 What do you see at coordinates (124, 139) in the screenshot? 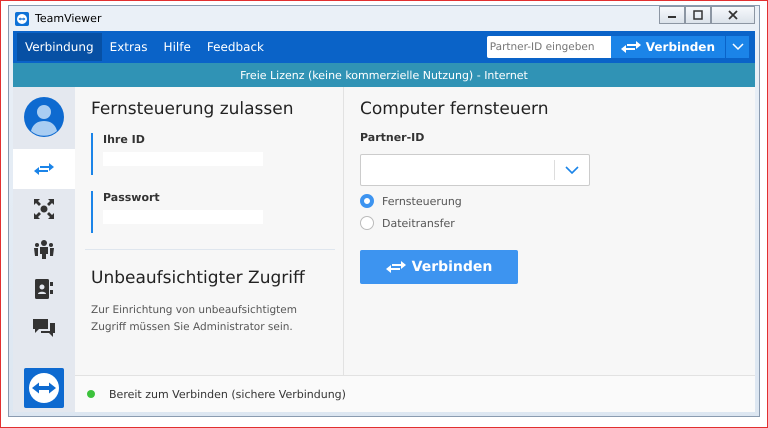
I see `field-label: Ihre ID` at bounding box center [124, 139].